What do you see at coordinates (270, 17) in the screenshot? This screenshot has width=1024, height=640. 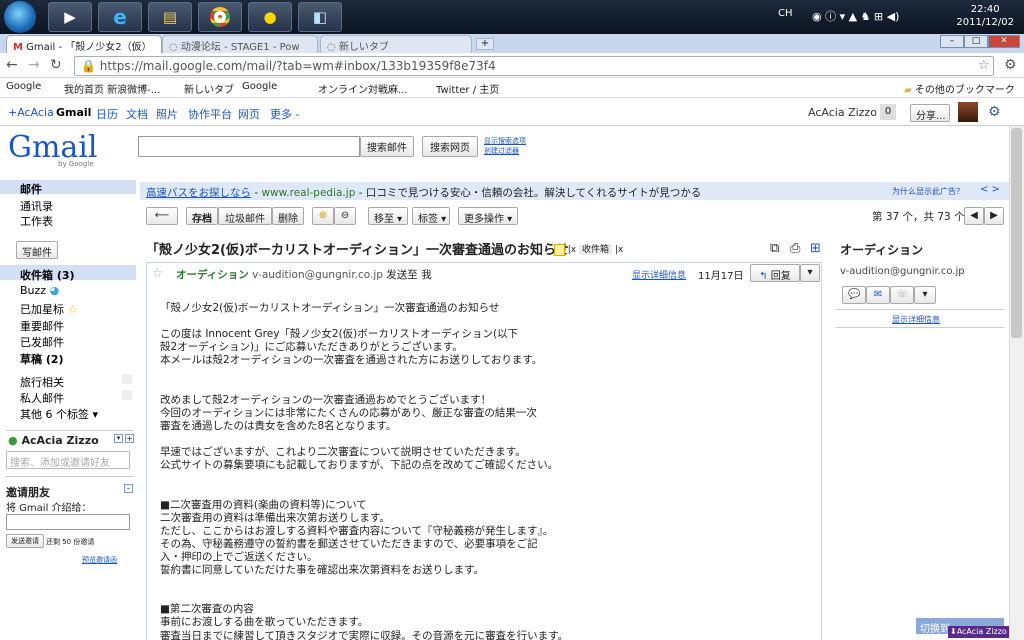 I see `qq-icon: ●` at bounding box center [270, 17].